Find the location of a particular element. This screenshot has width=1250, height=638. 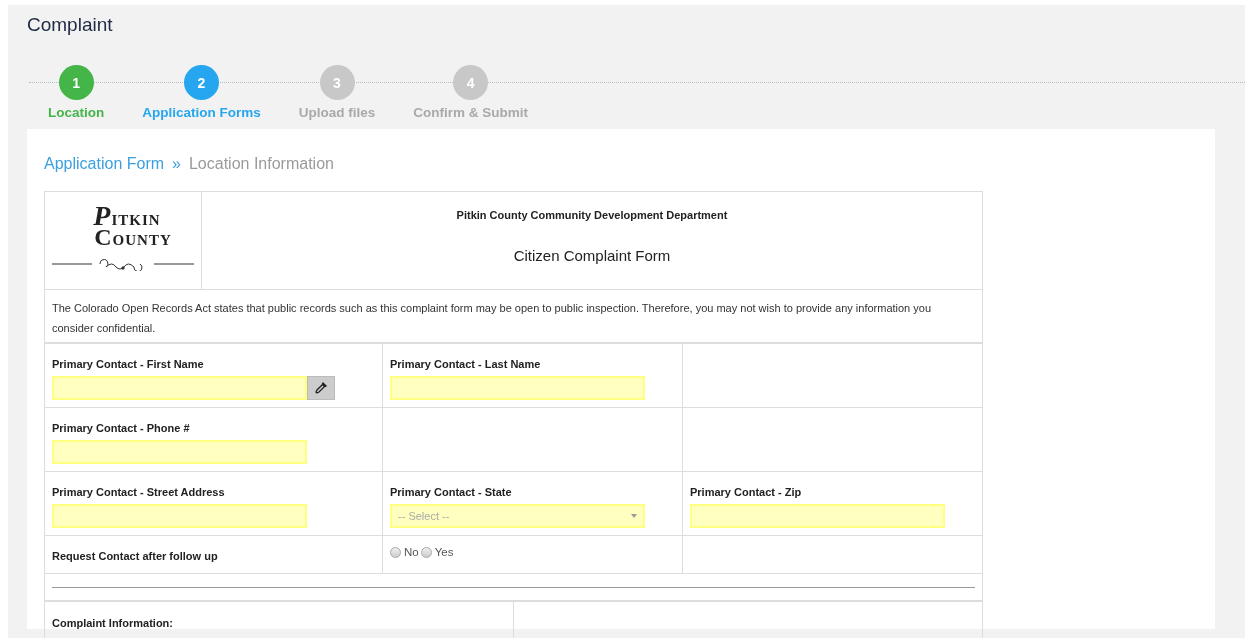

field-label: Primary Contact - Phone # is located at coordinates (121, 428).